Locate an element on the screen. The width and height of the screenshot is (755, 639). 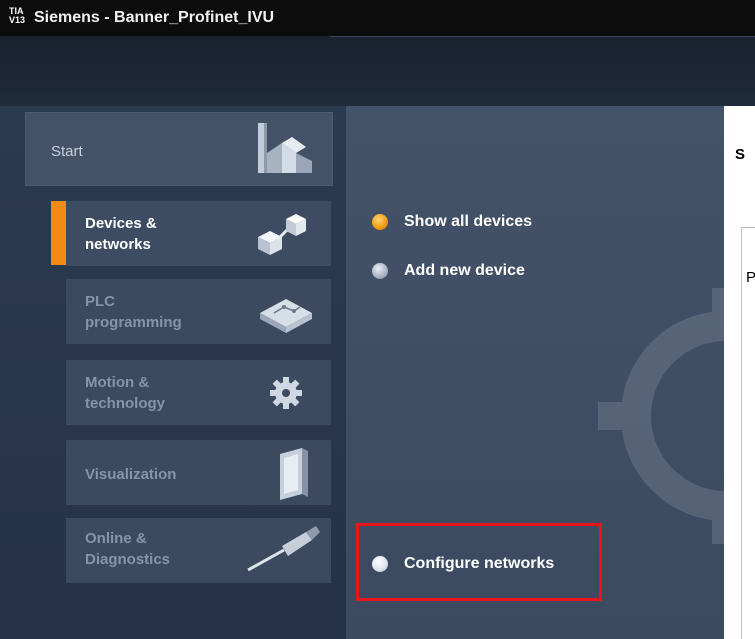
active-nav-indicator is located at coordinates (58, 233).